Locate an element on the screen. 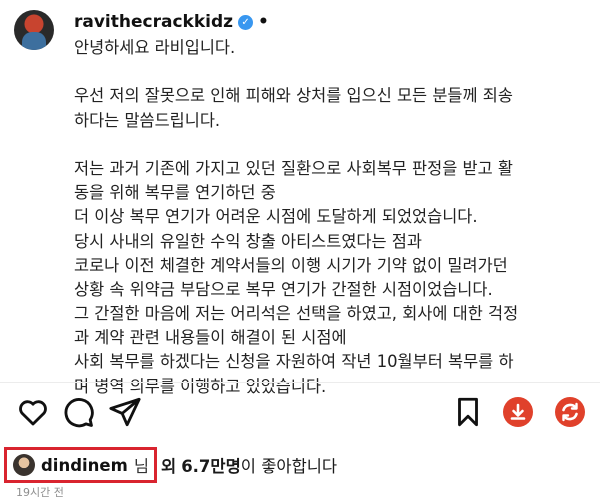 Image resolution: width=600 pixels, height=500 pixels. liker-highlight: dindinem 님 is located at coordinates (80, 465).